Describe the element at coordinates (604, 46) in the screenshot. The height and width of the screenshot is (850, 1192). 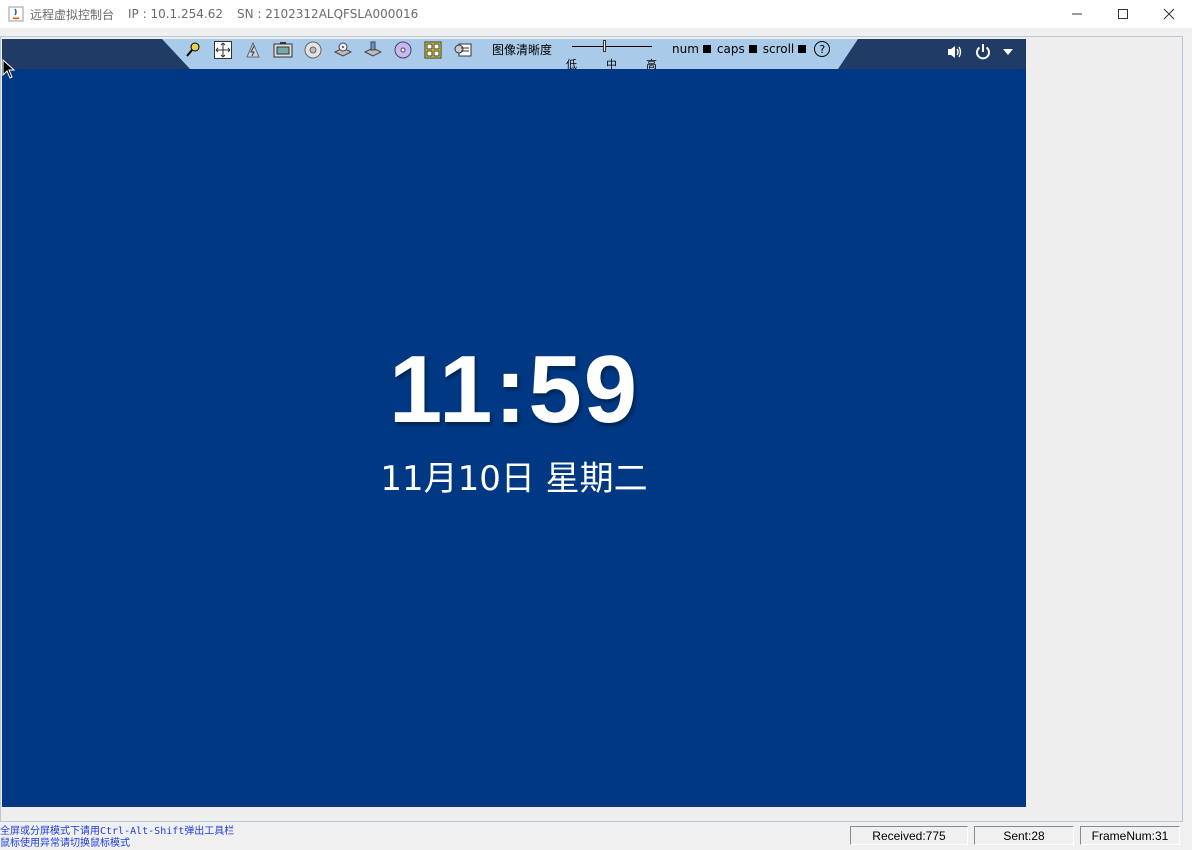
I see `slider-thumb` at that location.